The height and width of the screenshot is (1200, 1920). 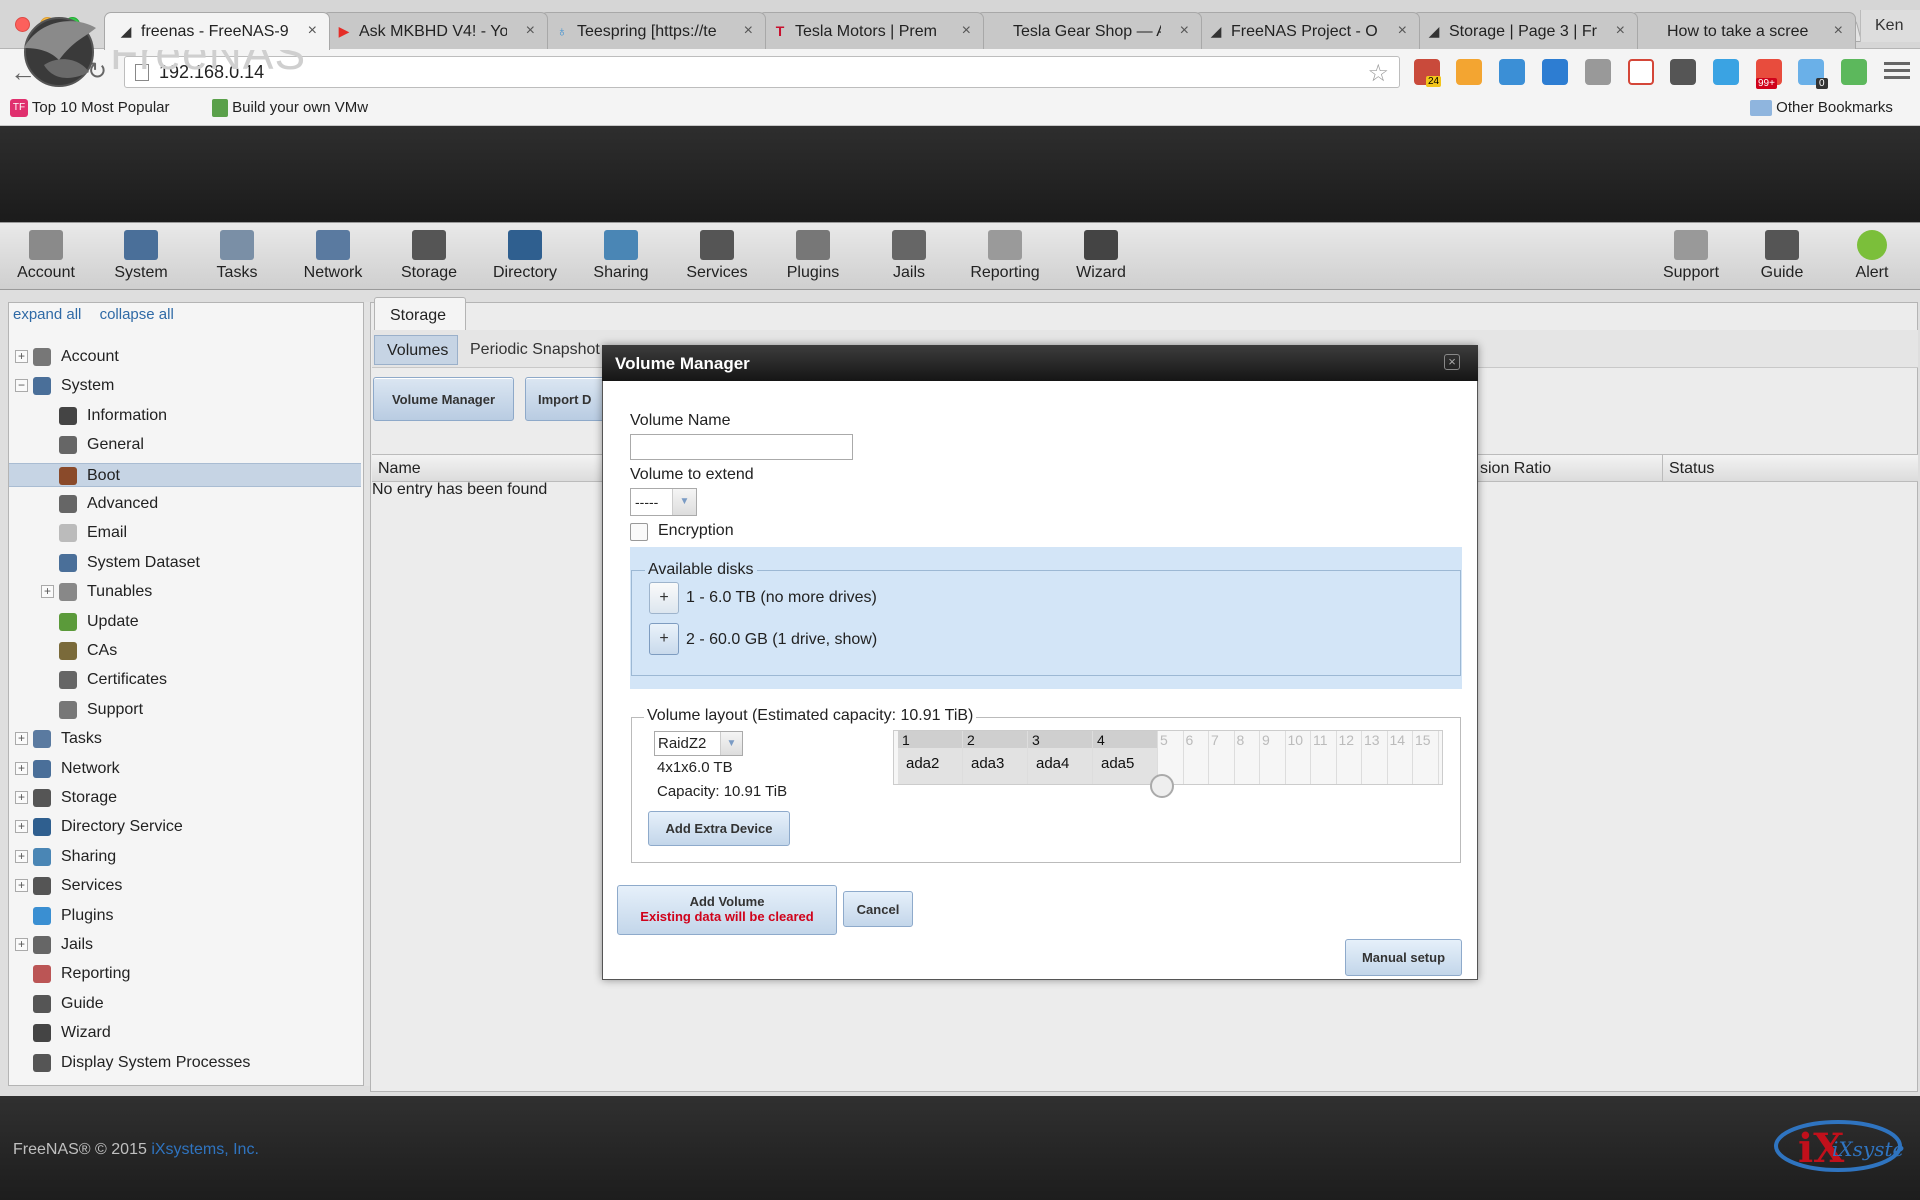 What do you see at coordinates (443, 399) in the screenshot?
I see `volume-manager-button: Volume Manager` at bounding box center [443, 399].